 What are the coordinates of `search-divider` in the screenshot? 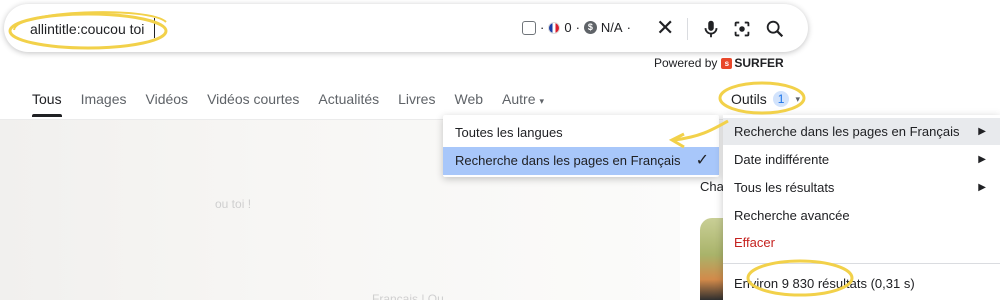 It's located at (687, 29).